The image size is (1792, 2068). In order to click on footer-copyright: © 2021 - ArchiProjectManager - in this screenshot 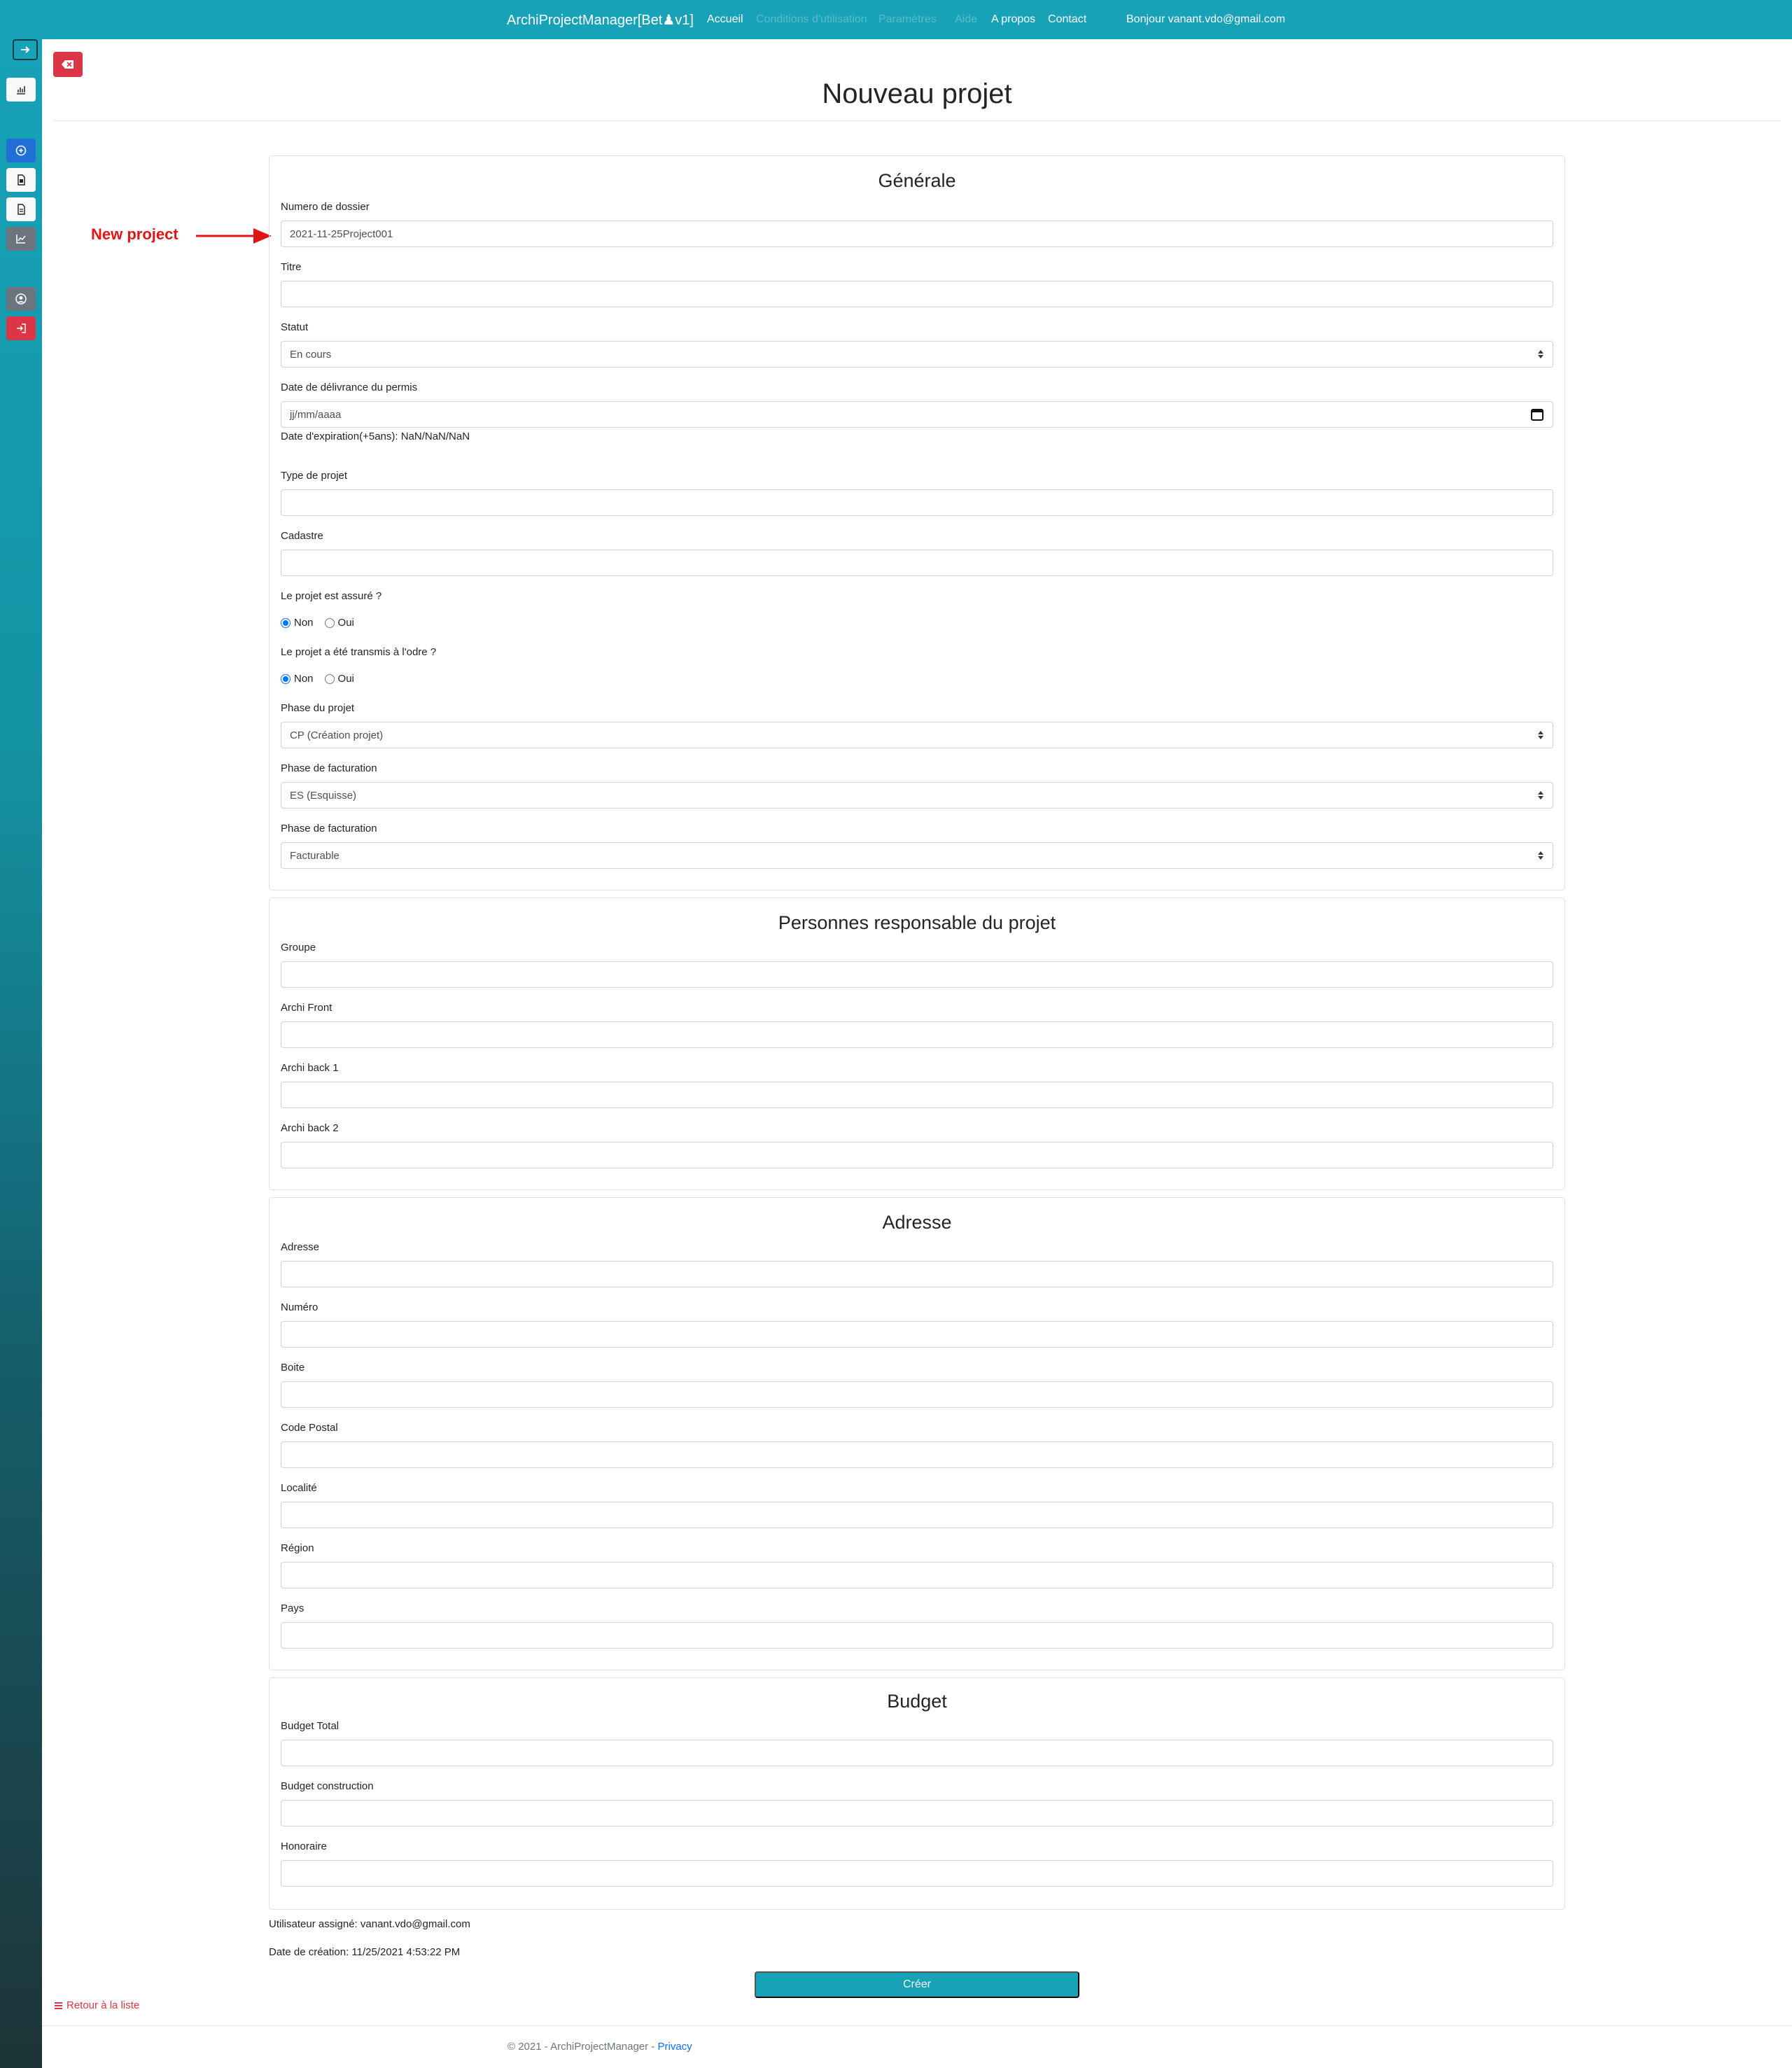, I will do `click(582, 2047)`.